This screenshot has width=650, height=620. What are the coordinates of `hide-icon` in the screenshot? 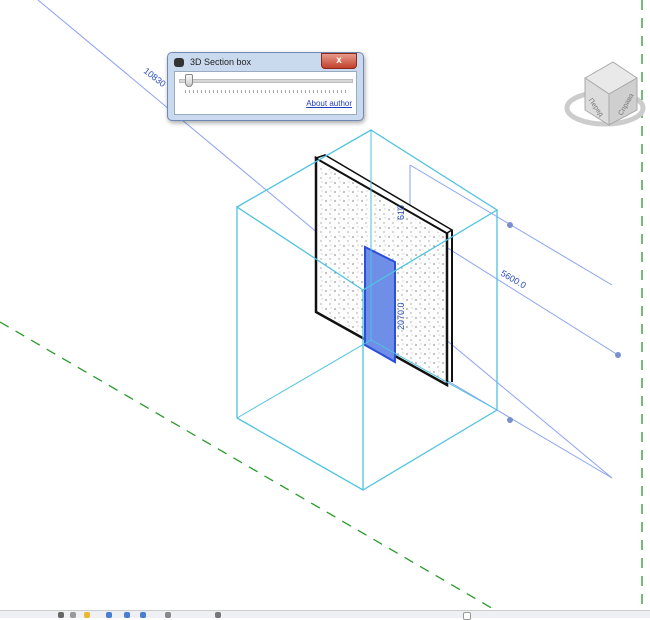 It's located at (143, 615).